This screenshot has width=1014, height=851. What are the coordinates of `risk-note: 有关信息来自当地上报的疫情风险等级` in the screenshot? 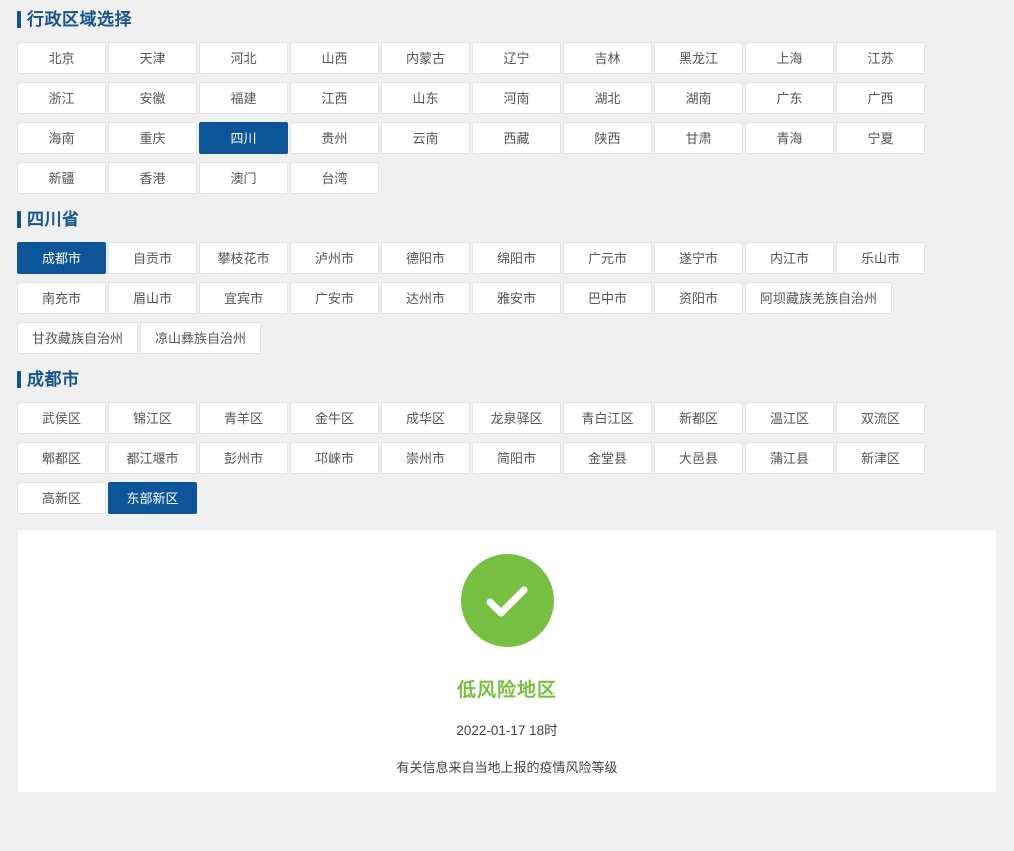 It's located at (507, 767).